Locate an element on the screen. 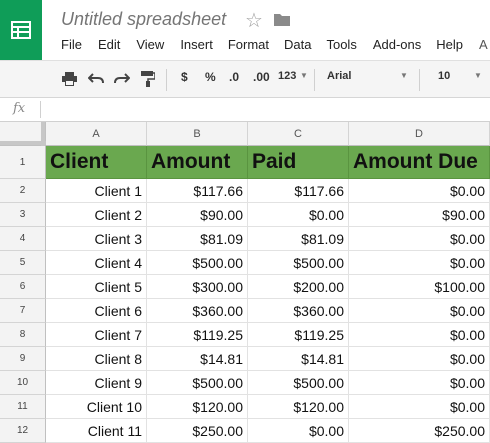  font-size-caret-icon: ▼ is located at coordinates (478, 75).